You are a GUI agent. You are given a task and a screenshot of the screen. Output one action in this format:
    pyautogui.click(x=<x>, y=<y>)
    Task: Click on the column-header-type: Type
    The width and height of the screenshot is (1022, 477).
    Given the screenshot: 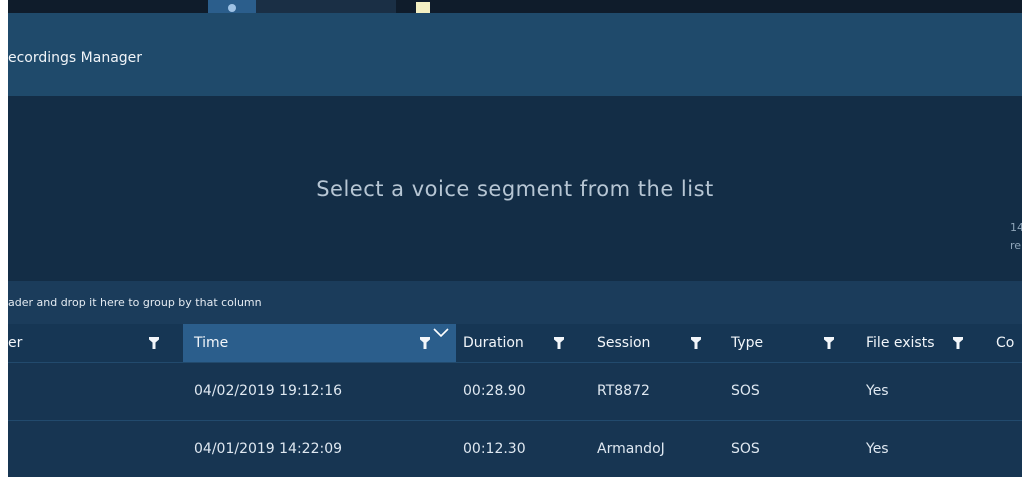 What is the action you would take?
    pyautogui.click(x=793, y=343)
    